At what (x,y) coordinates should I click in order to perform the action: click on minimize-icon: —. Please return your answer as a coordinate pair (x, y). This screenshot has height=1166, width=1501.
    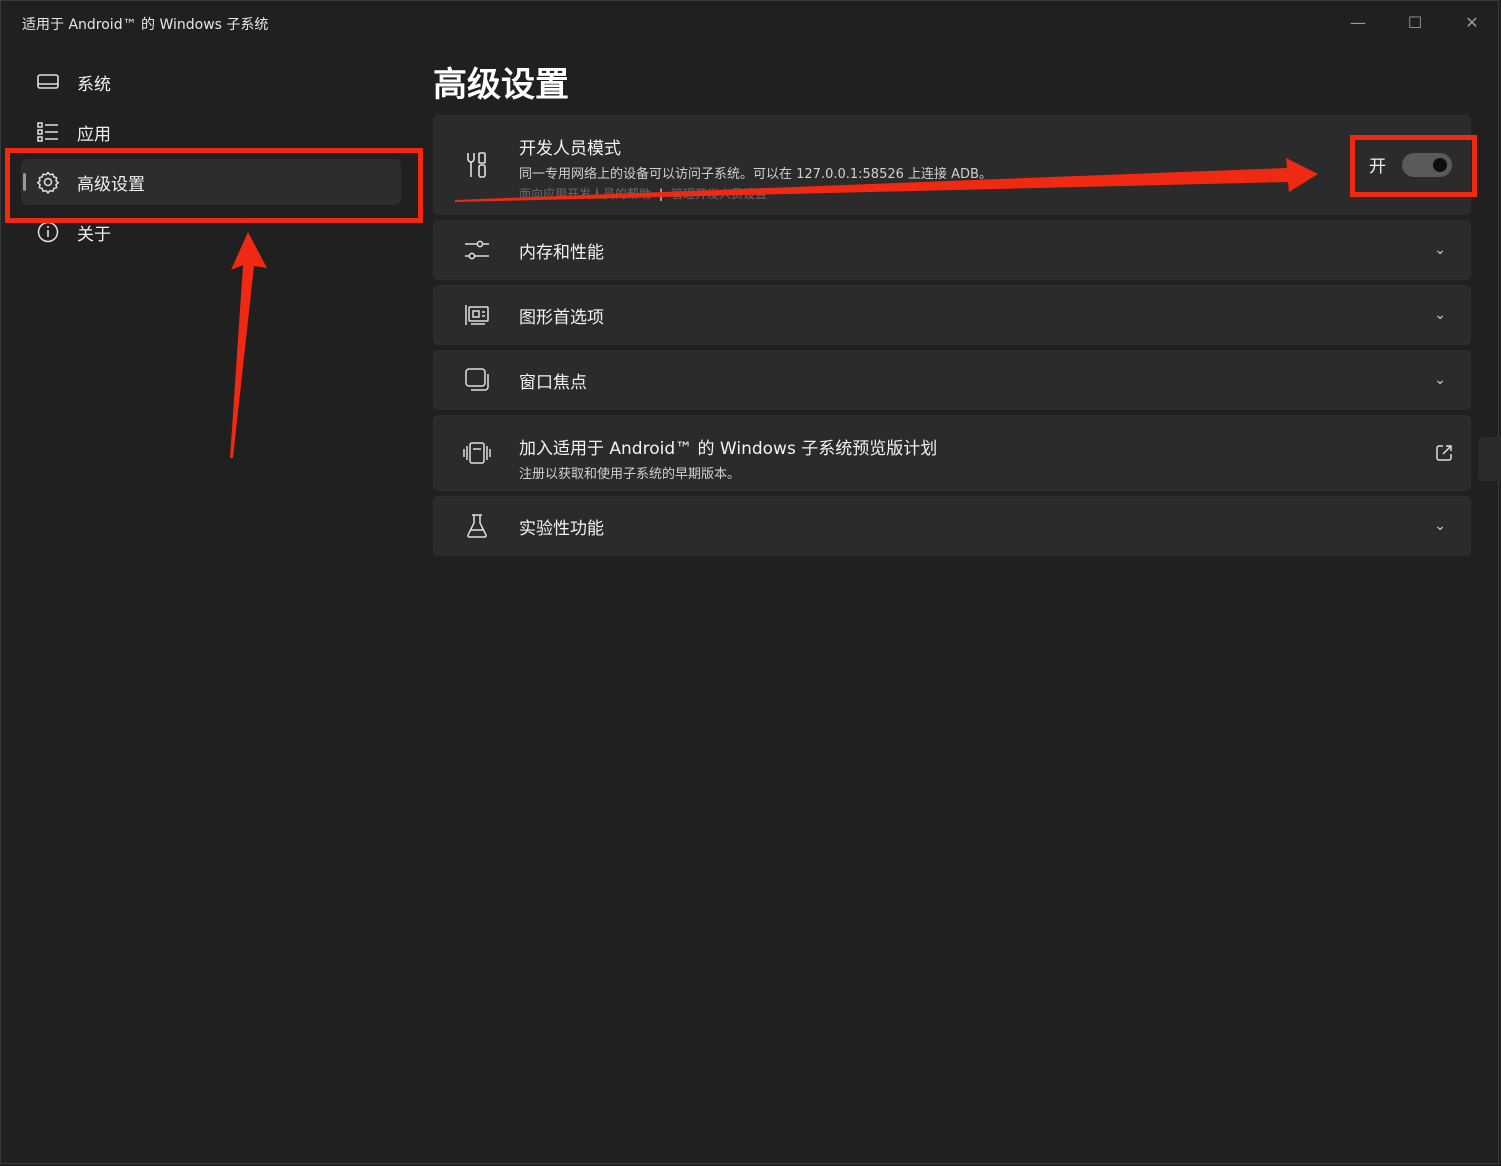
    Looking at the image, I should click on (1358, 22).